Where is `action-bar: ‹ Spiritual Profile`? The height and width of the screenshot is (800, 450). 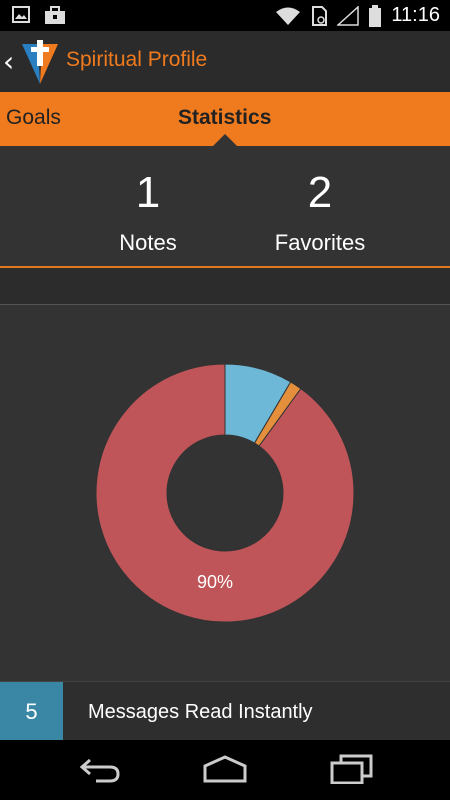
action-bar: ‹ Spiritual Profile is located at coordinates (225, 61).